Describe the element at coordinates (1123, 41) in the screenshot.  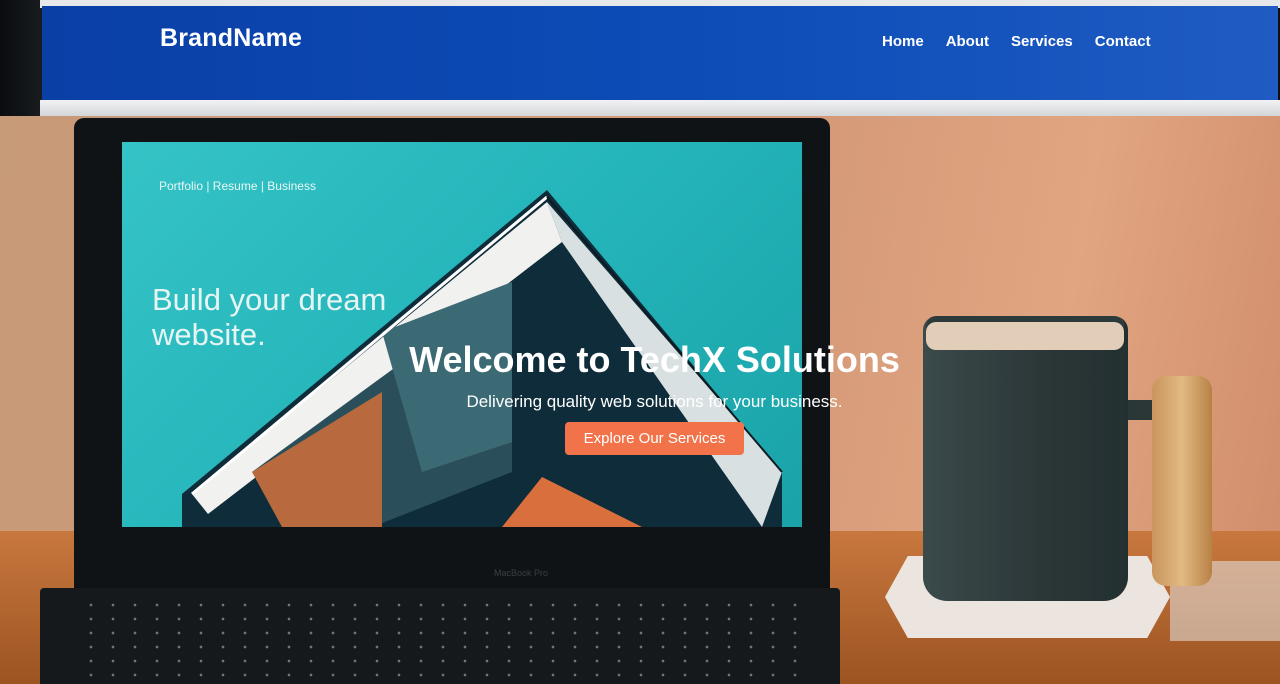
I see `nav-link-contact: Contact` at that location.